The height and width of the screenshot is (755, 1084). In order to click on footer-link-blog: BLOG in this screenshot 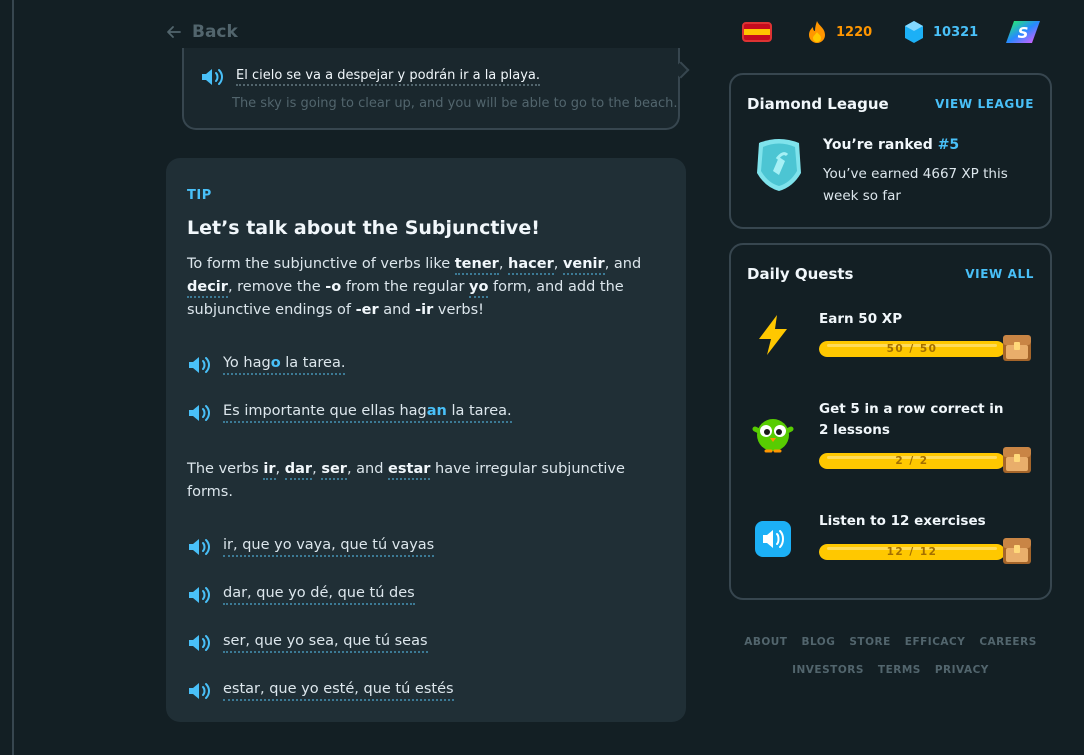, I will do `click(818, 642)`.